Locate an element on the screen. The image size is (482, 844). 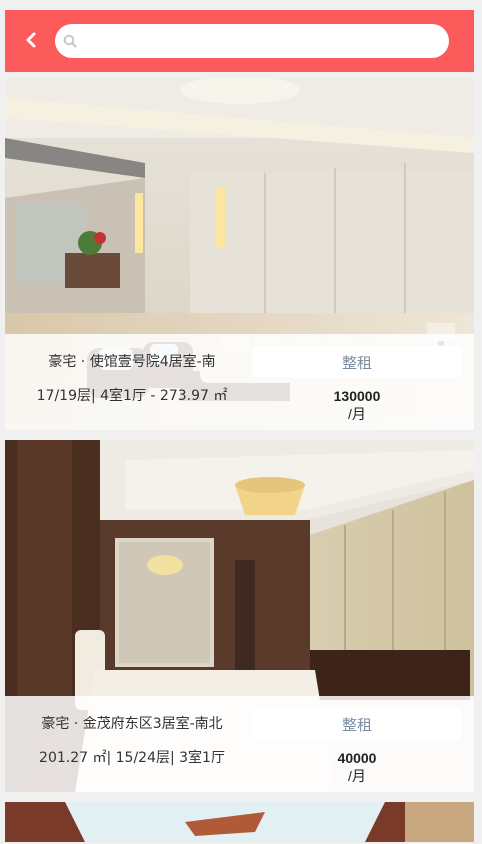
listing-card is located at coordinates (239, 822).